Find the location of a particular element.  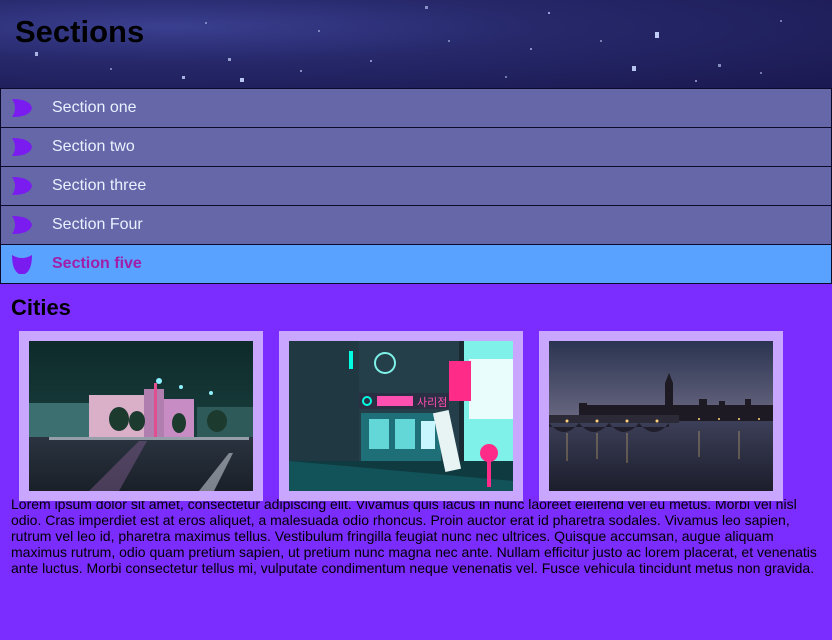

accordion-section-five: Section five is located at coordinates (416, 264).